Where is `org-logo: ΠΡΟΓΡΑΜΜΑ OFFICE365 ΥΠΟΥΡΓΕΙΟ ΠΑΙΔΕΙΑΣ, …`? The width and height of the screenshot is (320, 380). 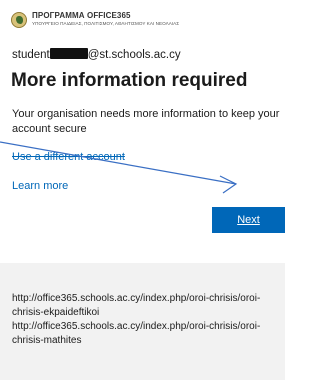 org-logo: ΠΡΟΓΡΑΜΜΑ OFFICE365 ΥΠΟΥΡΓΕΙΟ ΠΑΙΔΕΙΑΣ, … is located at coordinates (95, 20).